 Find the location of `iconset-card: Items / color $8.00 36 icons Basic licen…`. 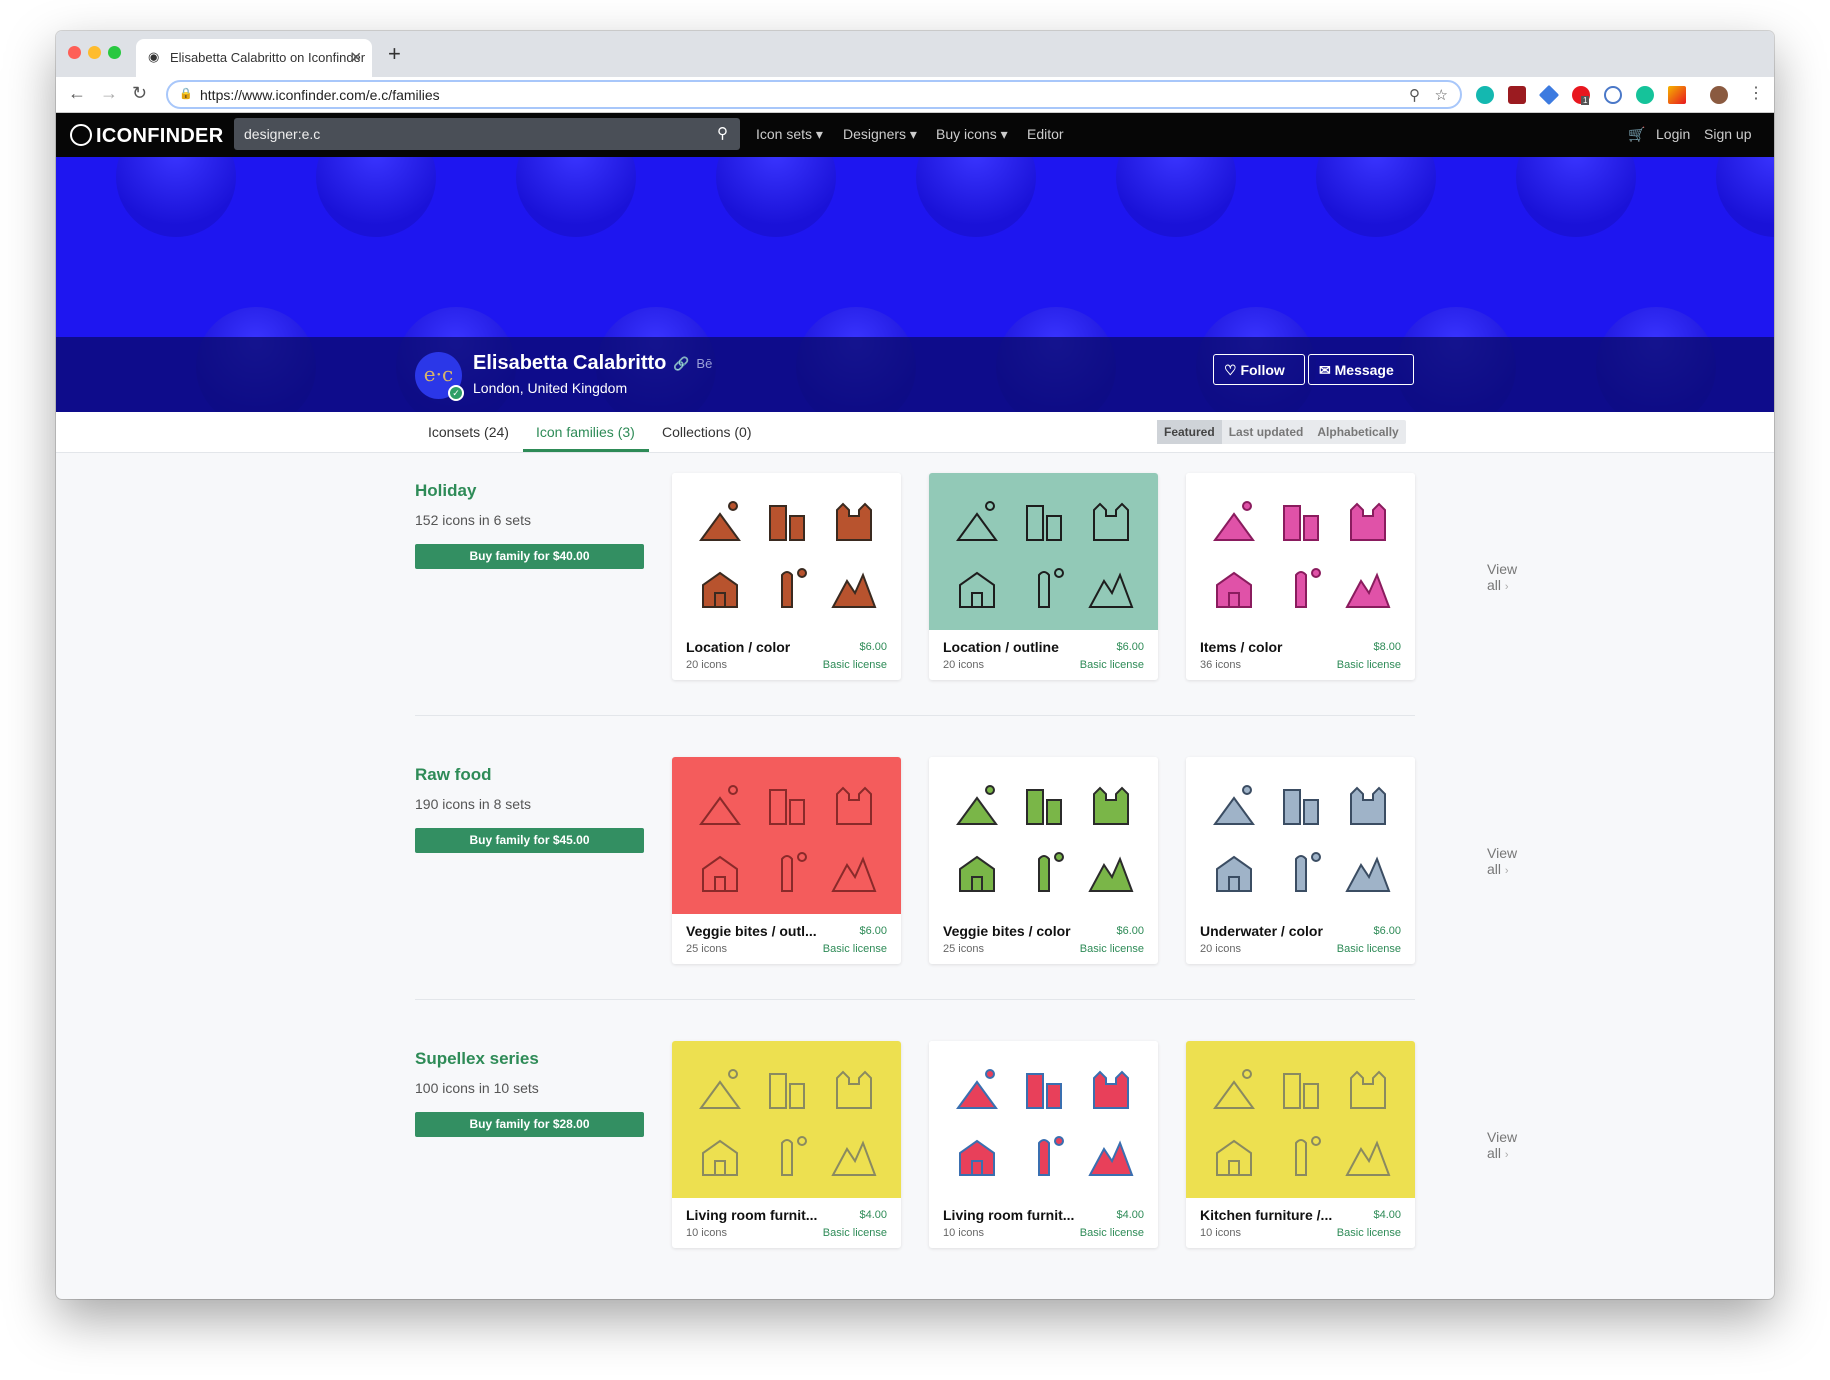

iconset-card: Items / color $8.00 36 icons Basic licen… is located at coordinates (1300, 576).